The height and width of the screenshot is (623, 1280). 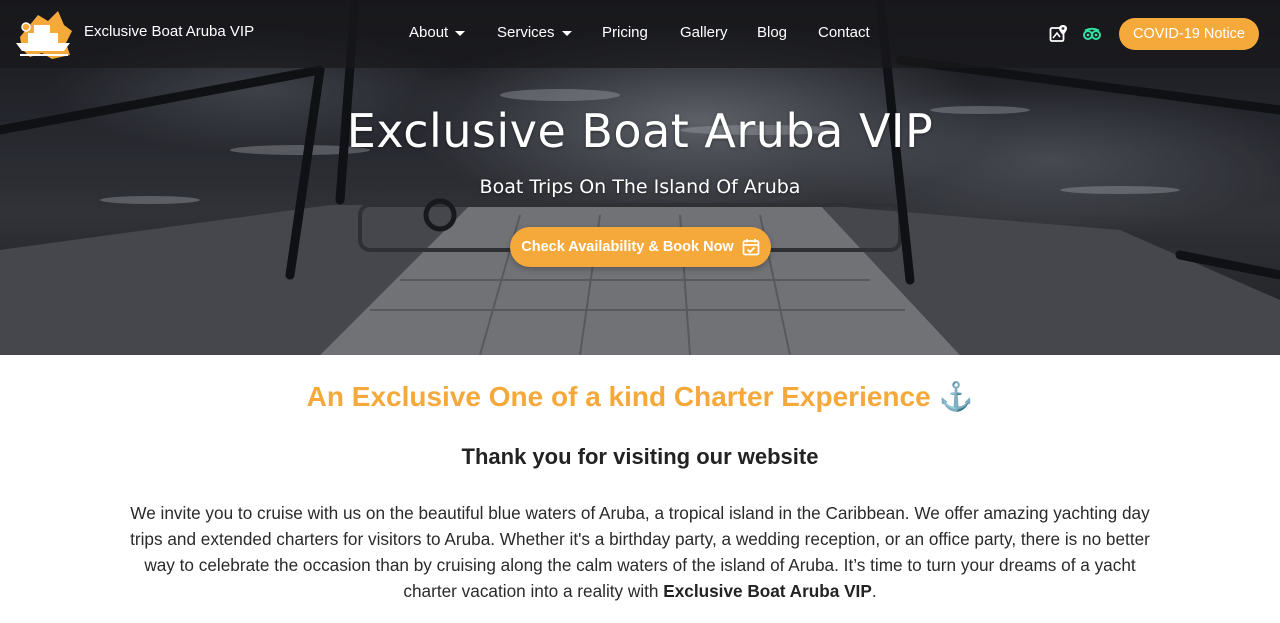 I want to click on nav-services-label: Services, so click(x=526, y=32).